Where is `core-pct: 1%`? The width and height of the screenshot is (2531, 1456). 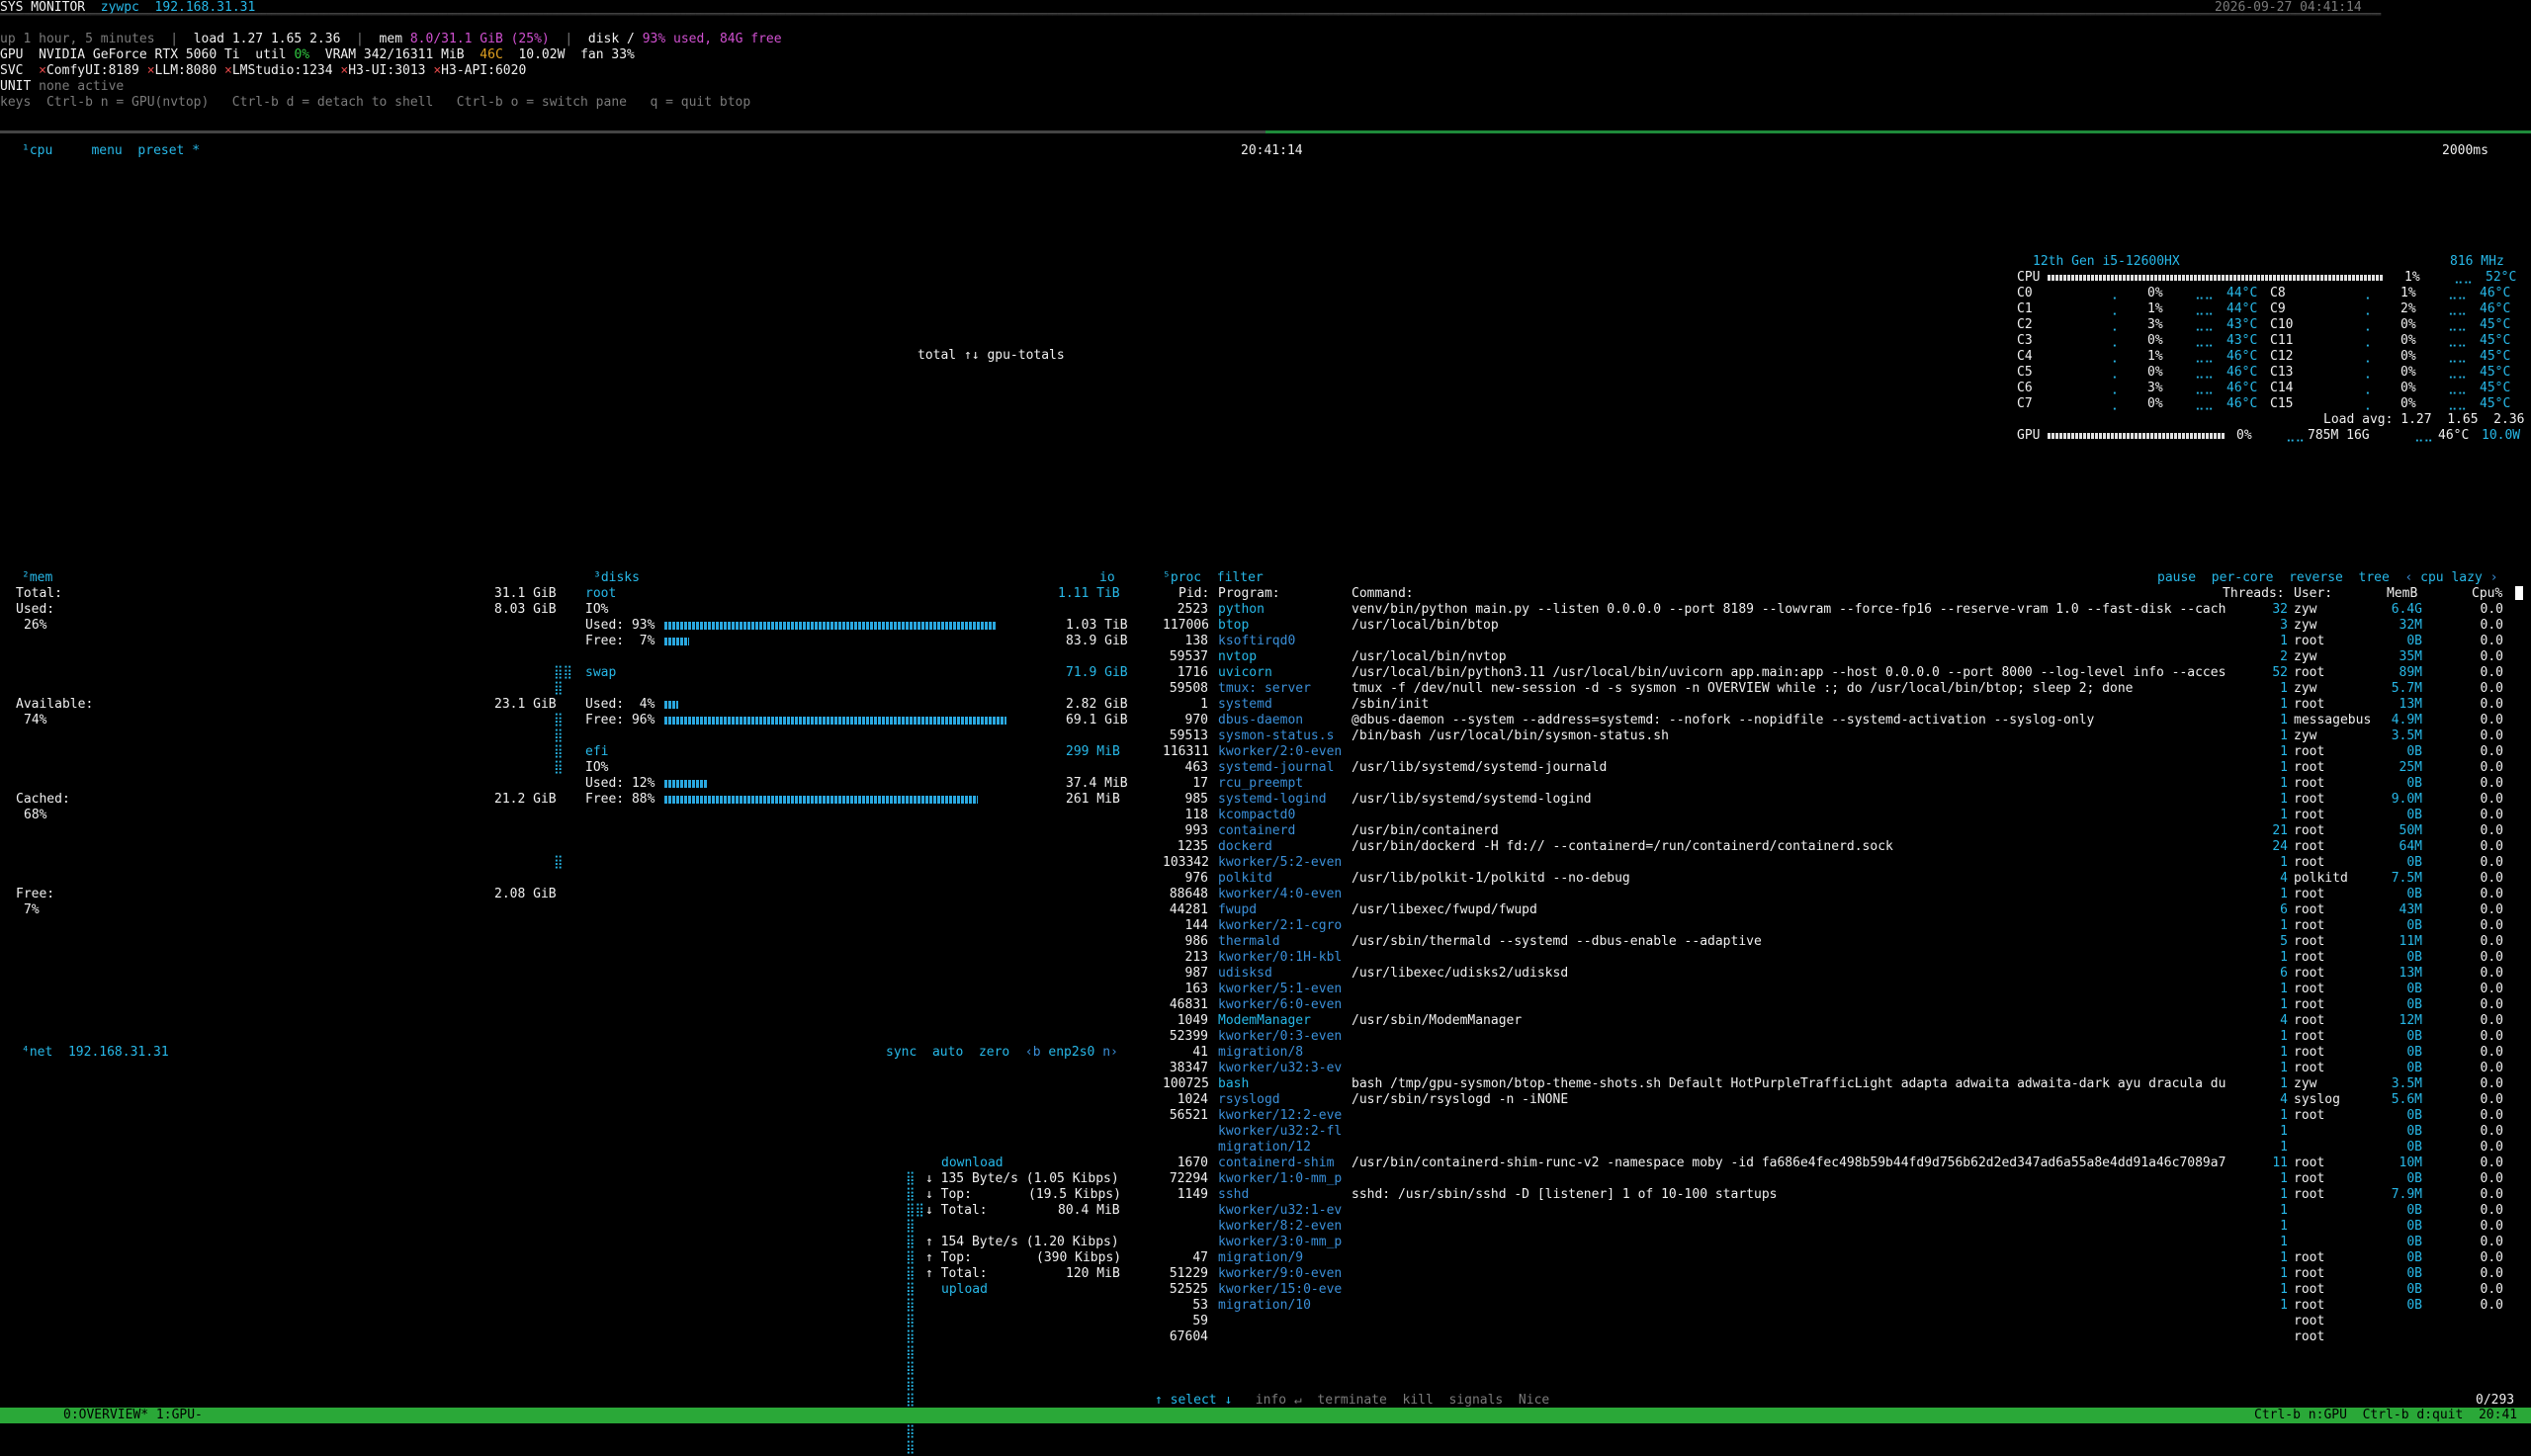 core-pct: 1% is located at coordinates (2408, 293).